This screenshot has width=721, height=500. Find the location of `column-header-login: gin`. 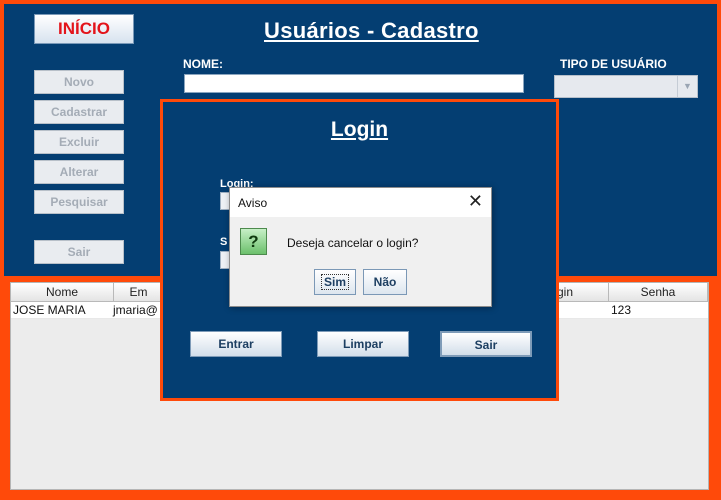

column-header-login: gin is located at coordinates (580, 292).